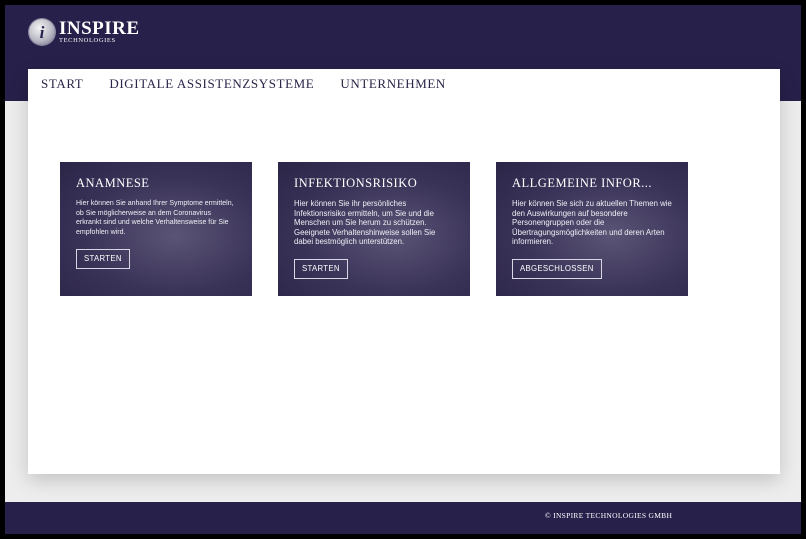  I want to click on nav-item-unternehmen: UNTERNEHMEN, so click(393, 85).